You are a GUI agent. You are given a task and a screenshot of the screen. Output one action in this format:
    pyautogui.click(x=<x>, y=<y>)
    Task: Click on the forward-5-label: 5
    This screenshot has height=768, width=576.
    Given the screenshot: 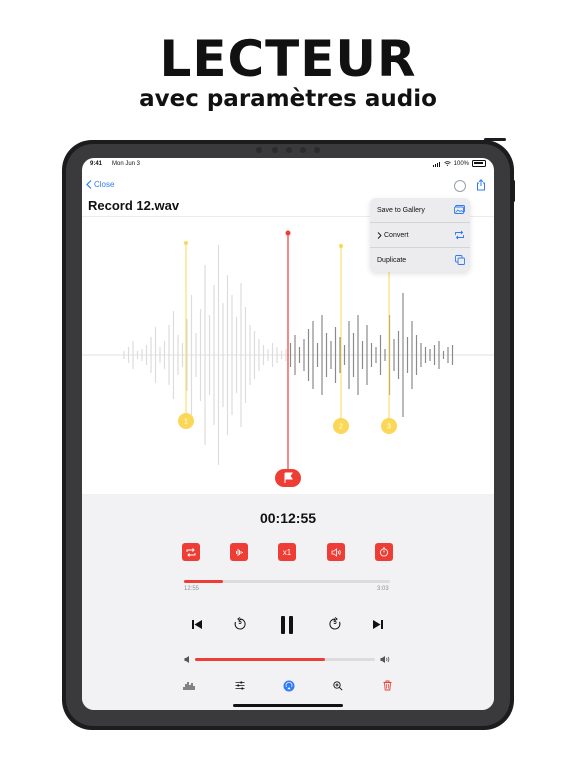 What is the action you would take?
    pyautogui.click(x=335, y=623)
    